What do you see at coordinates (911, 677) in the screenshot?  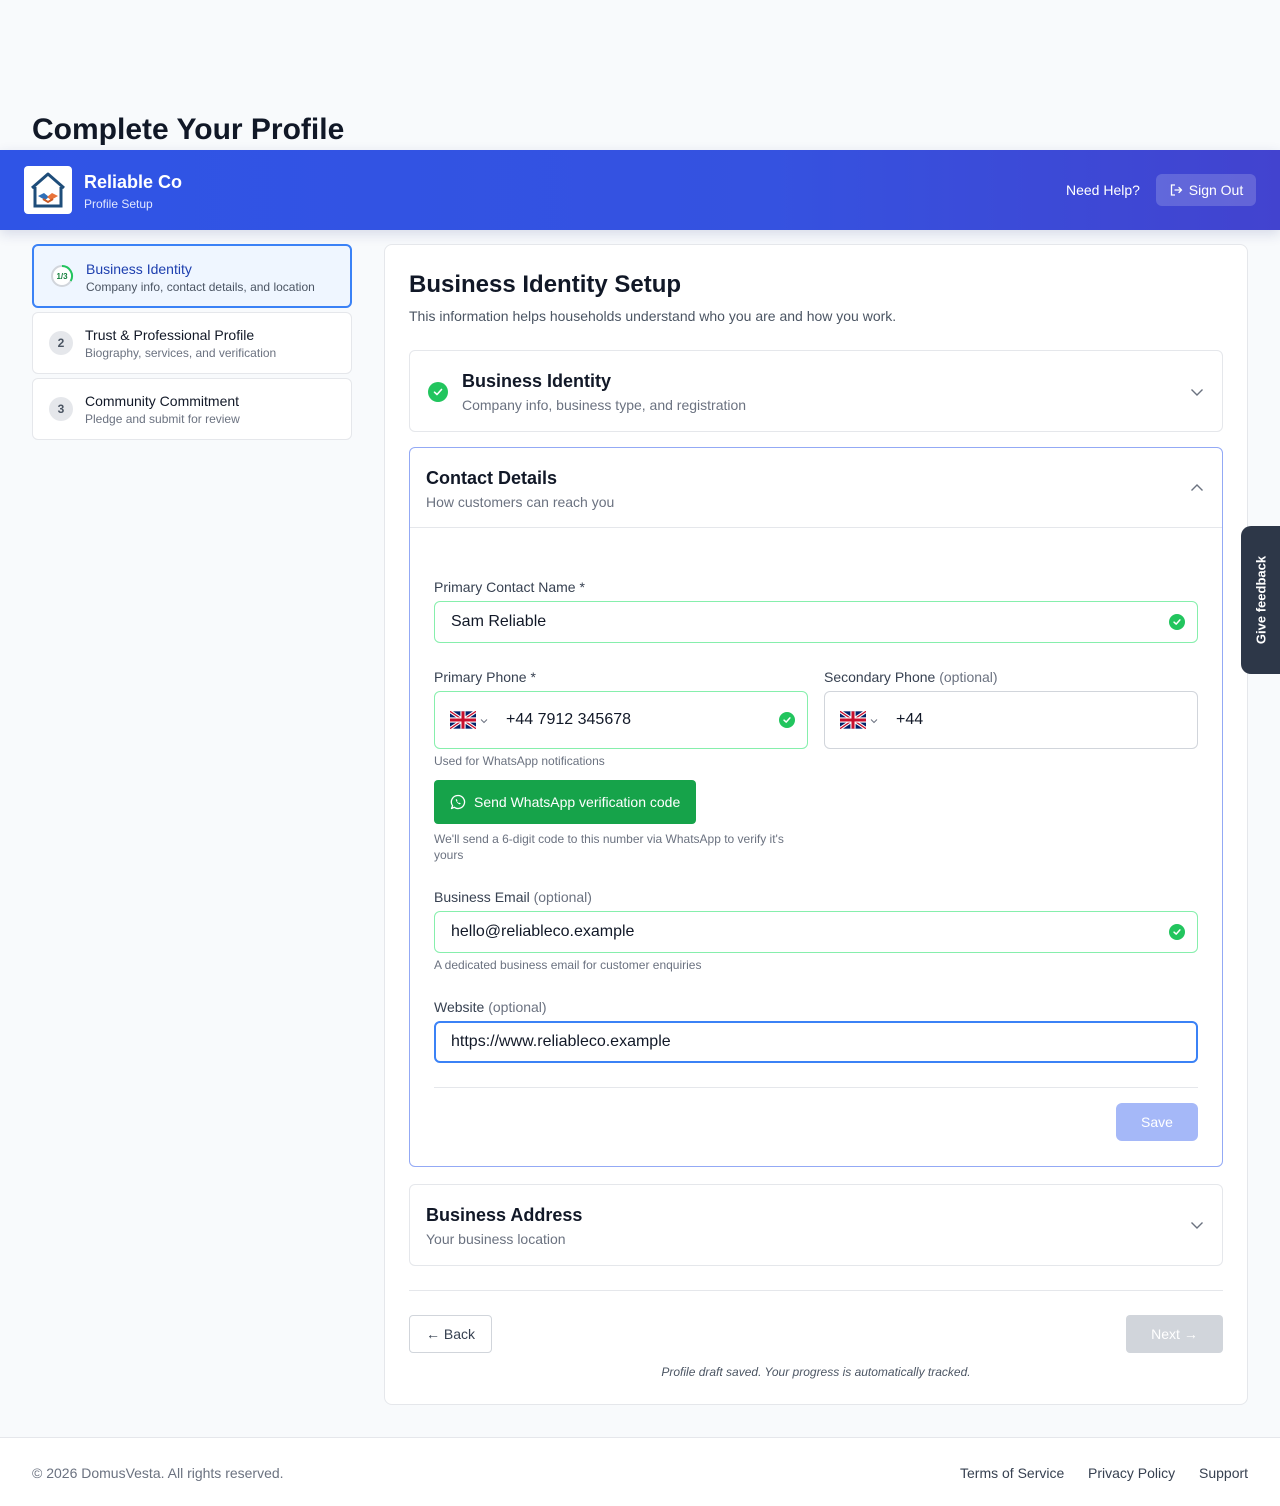 I see `secondary-phone-label: Secondary Phone (optional)` at bounding box center [911, 677].